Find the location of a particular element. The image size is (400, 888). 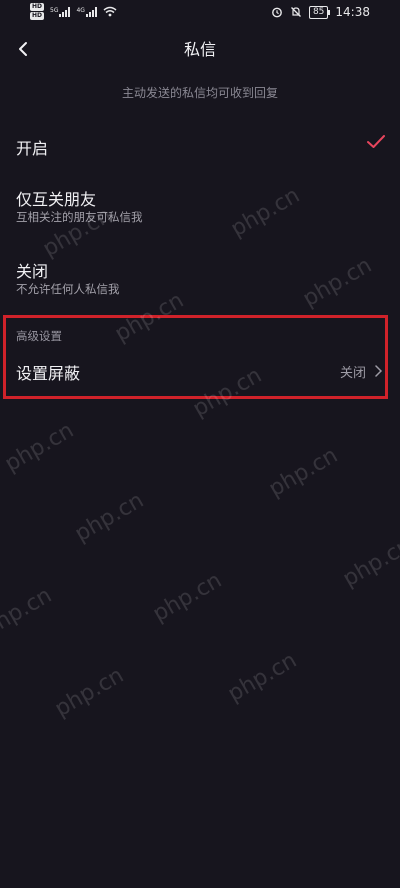

option-label: 仅互关朋友 is located at coordinates (56, 199).